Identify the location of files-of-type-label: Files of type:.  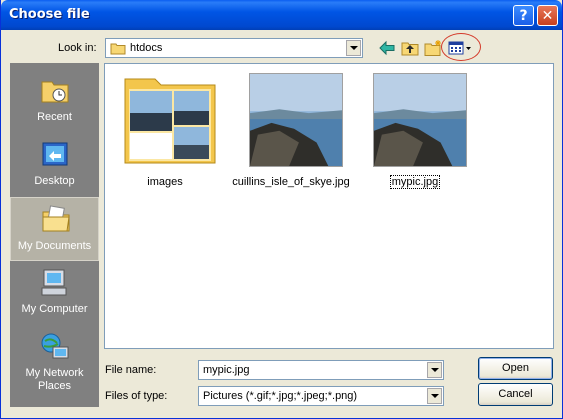
(136, 396).